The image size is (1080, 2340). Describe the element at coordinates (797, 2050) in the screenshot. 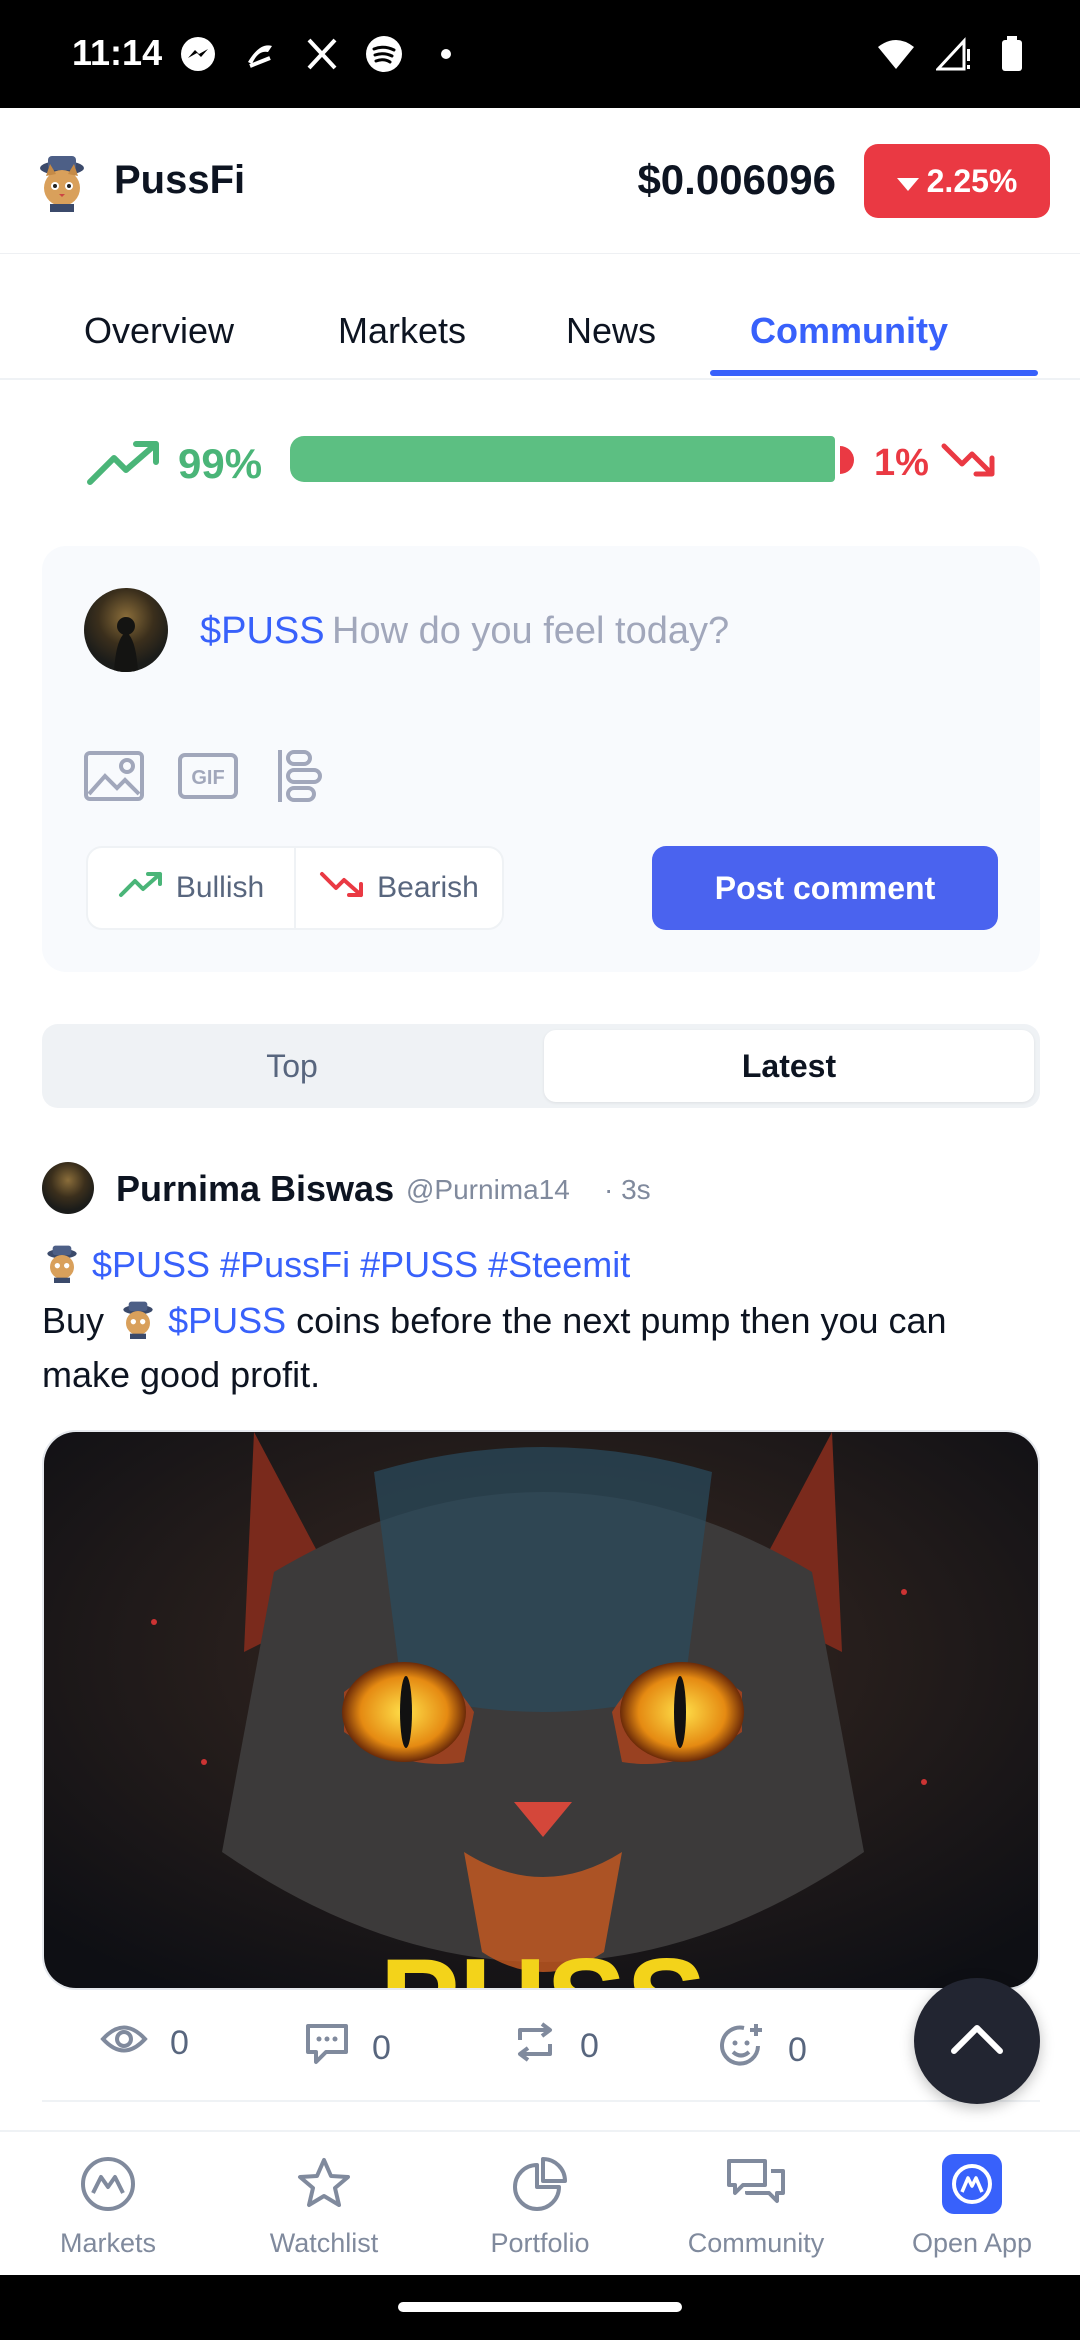

I see `reactions-count: 0` at that location.